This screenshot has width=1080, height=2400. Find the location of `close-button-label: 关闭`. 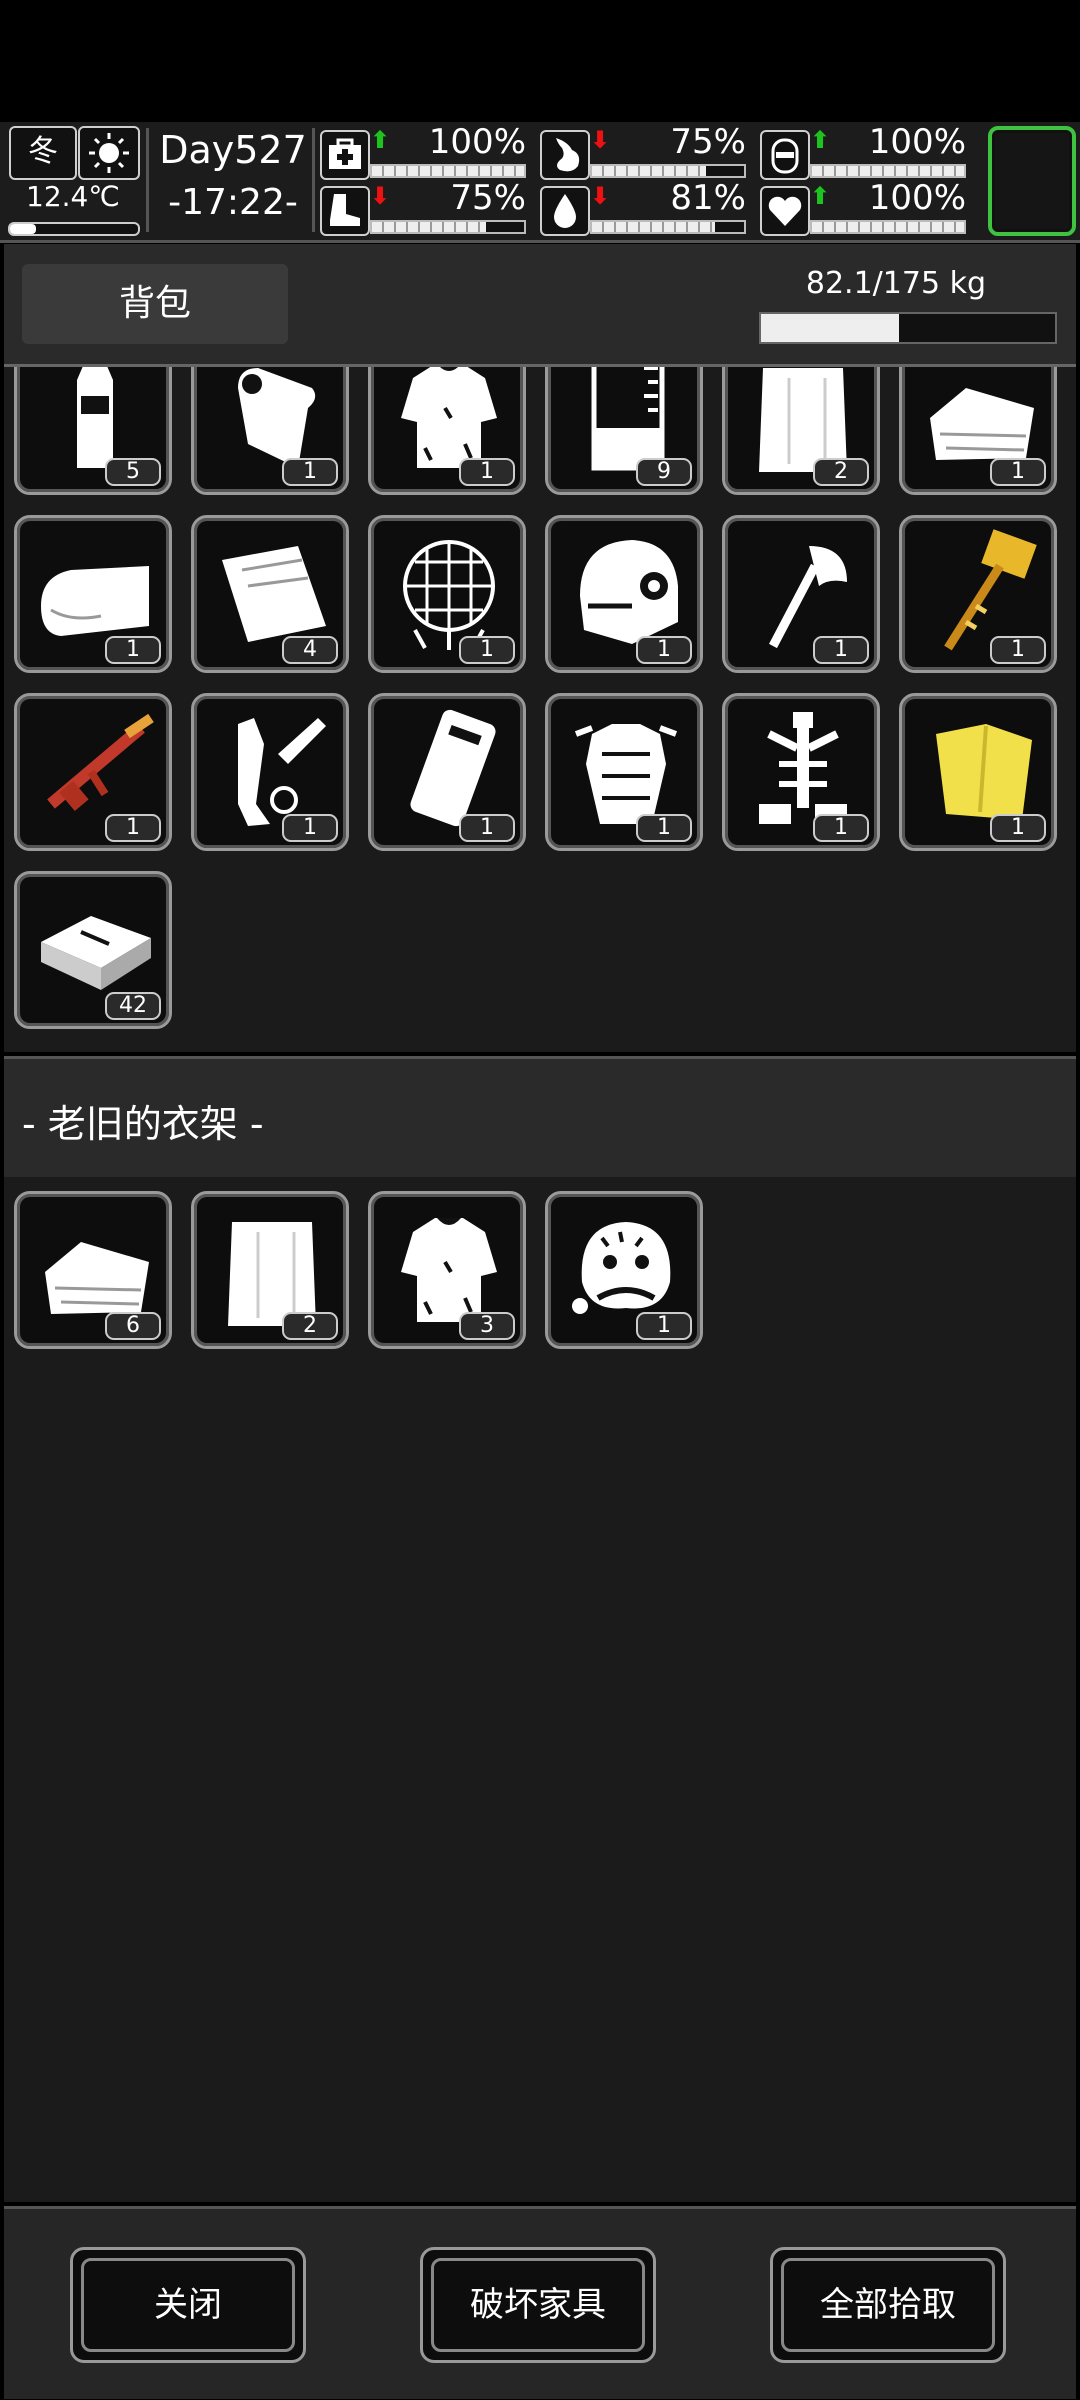

close-button-label: 关闭 is located at coordinates (188, 2305).